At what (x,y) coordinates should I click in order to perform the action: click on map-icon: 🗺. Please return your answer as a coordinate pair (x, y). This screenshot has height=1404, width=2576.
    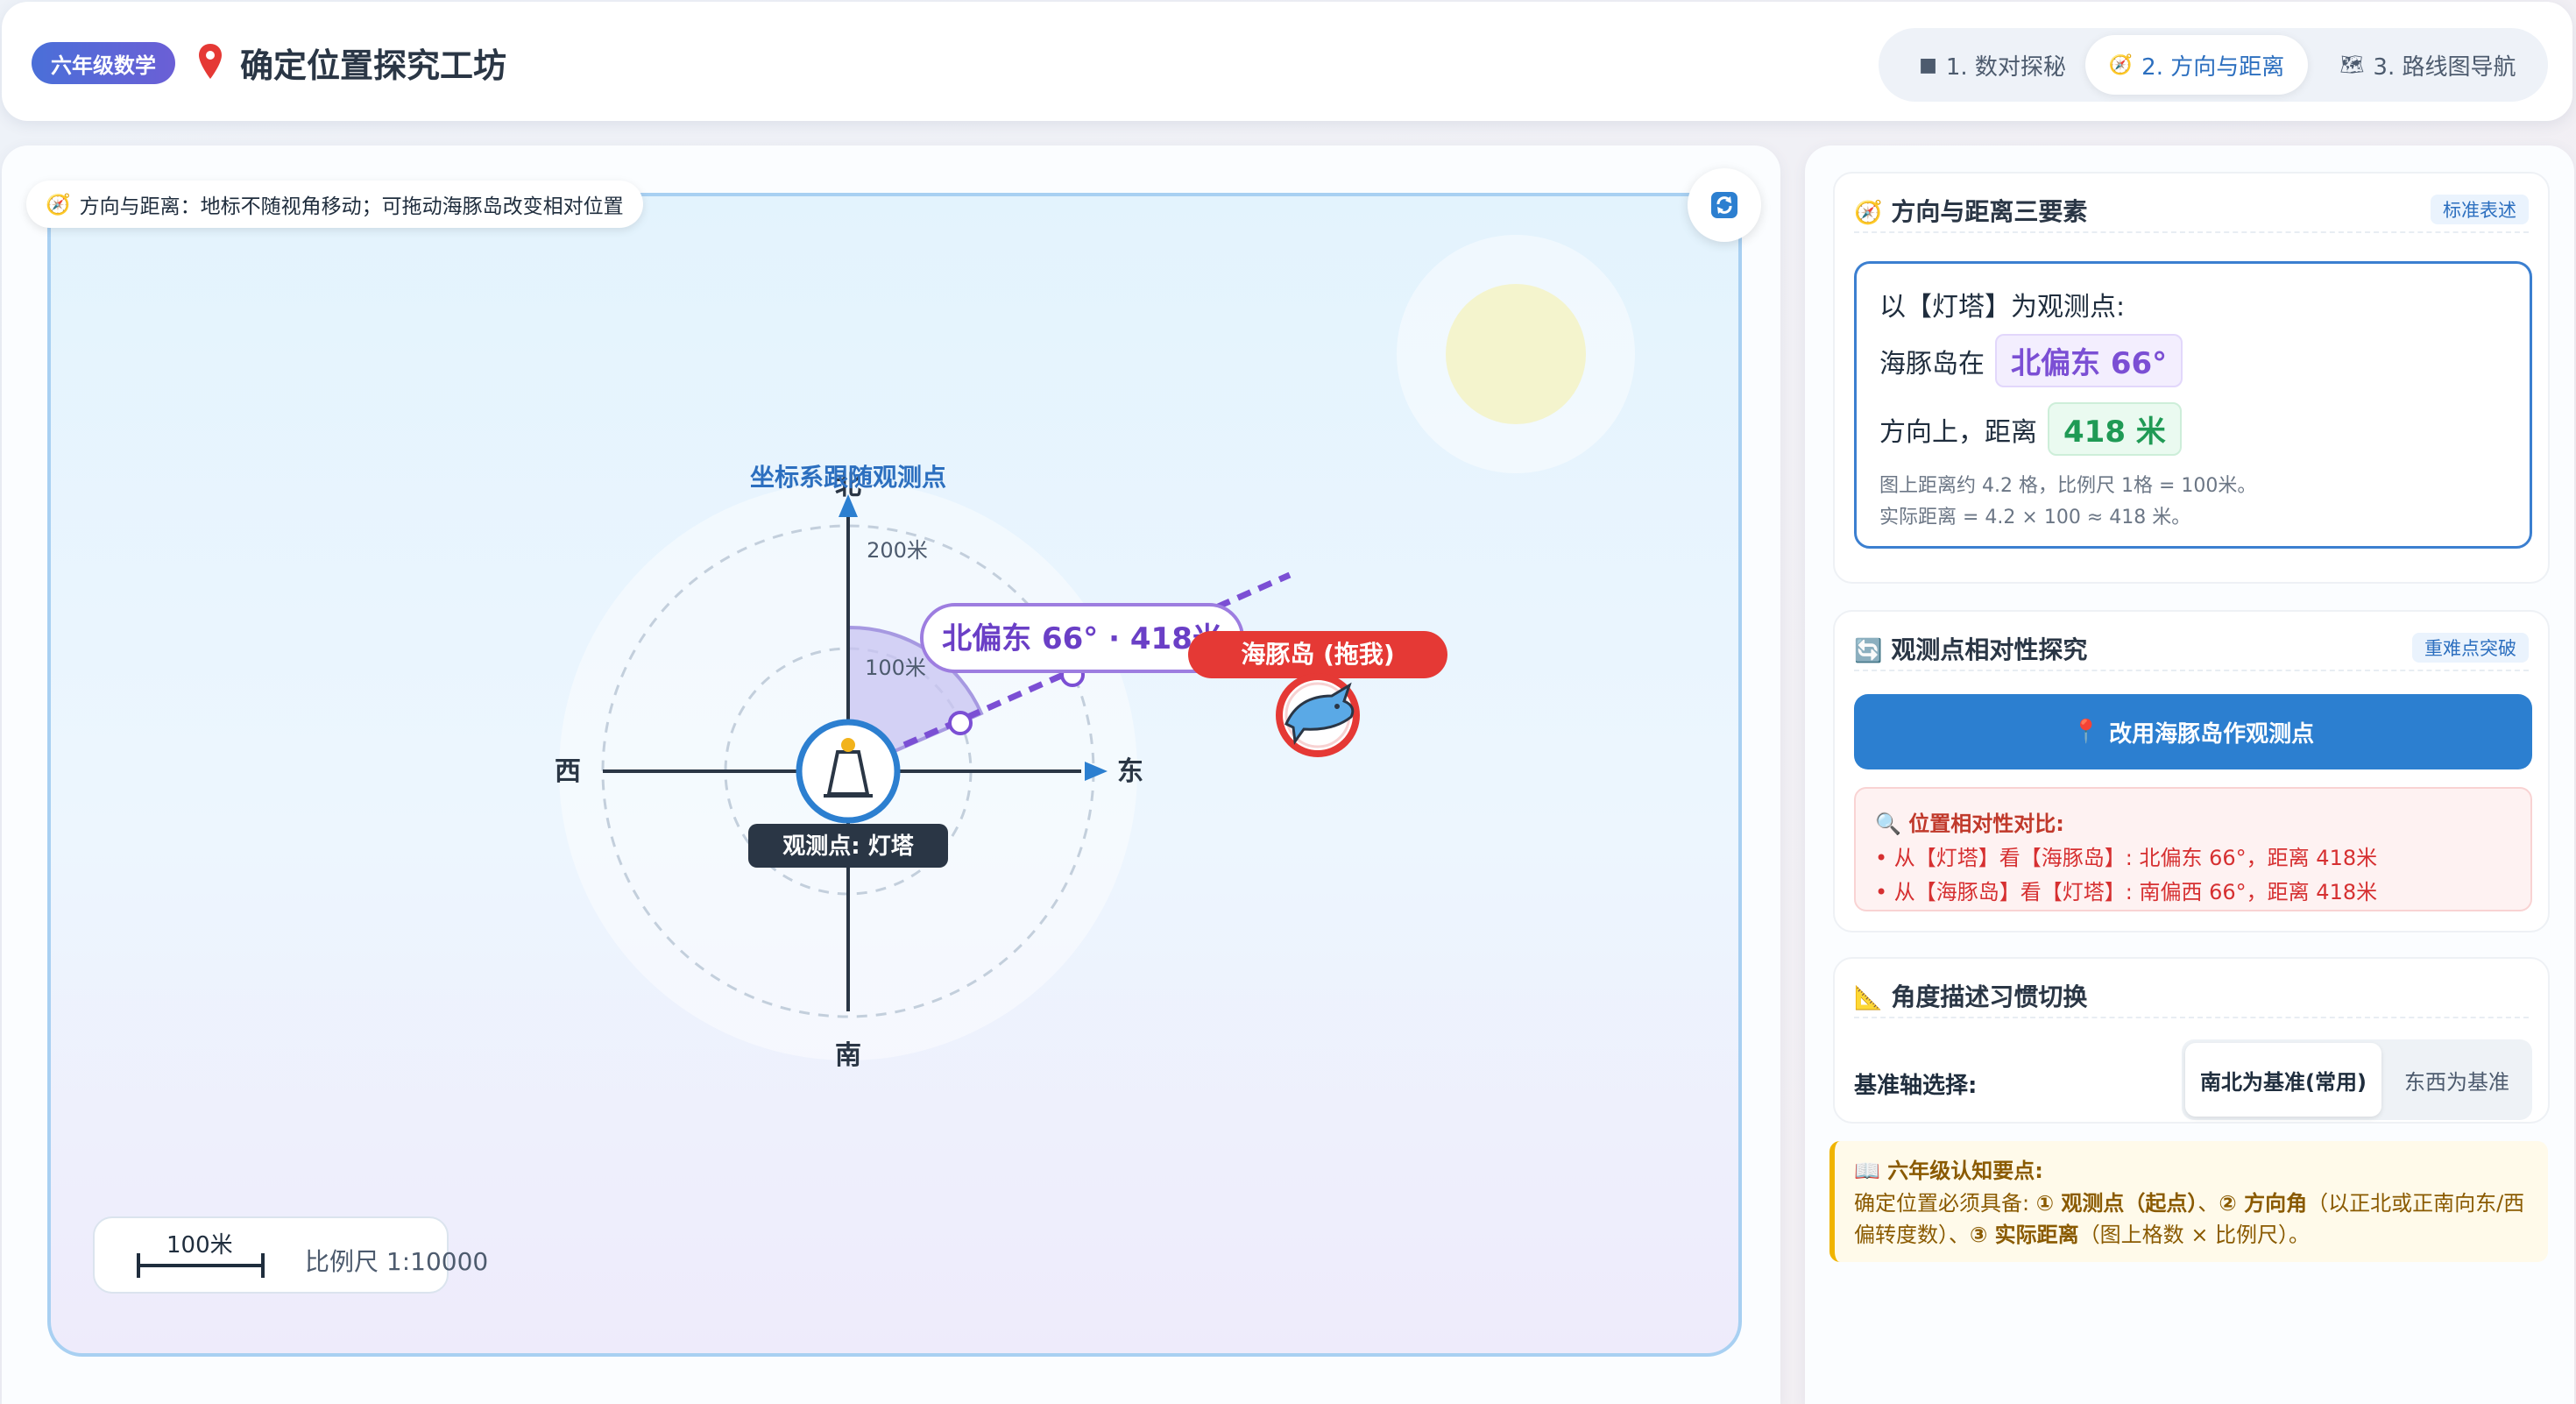
    Looking at the image, I should click on (2352, 64).